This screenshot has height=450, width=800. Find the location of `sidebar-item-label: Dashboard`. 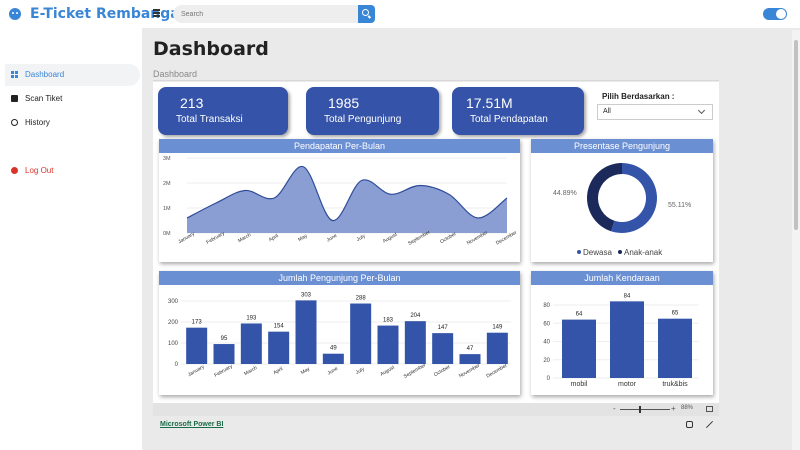

sidebar-item-label: Dashboard is located at coordinates (45, 74).